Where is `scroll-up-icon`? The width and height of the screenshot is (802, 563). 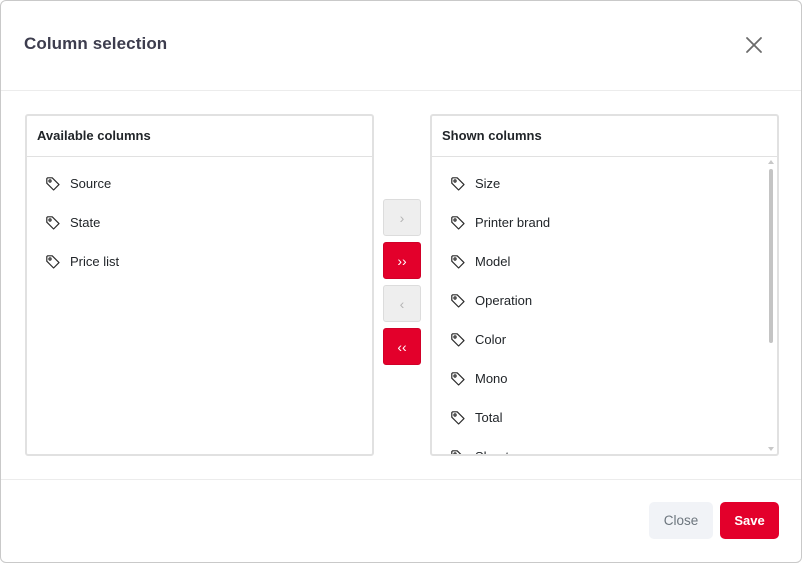 scroll-up-icon is located at coordinates (771, 162).